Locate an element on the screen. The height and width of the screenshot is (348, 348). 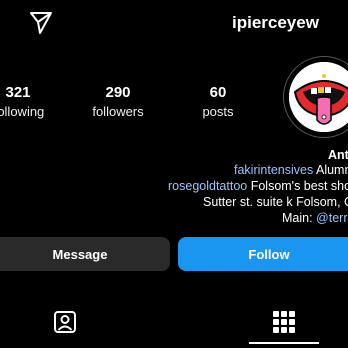
follow-button: Follow is located at coordinates (263, 254).